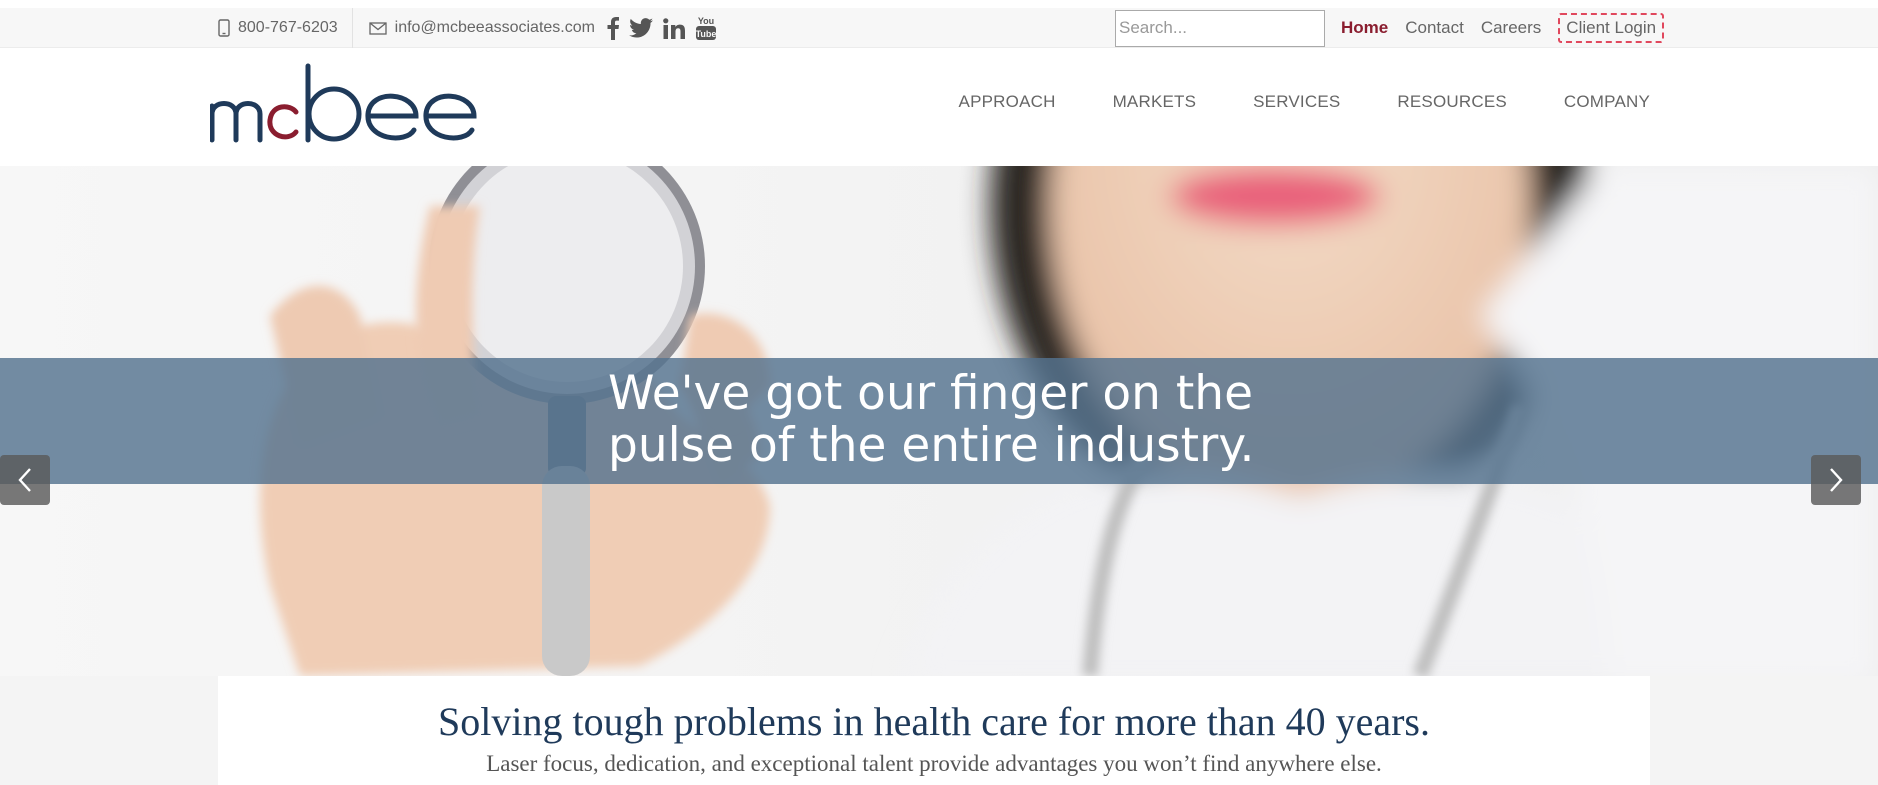 This screenshot has height=785, width=1878. I want to click on twitter-link, so click(640, 28).